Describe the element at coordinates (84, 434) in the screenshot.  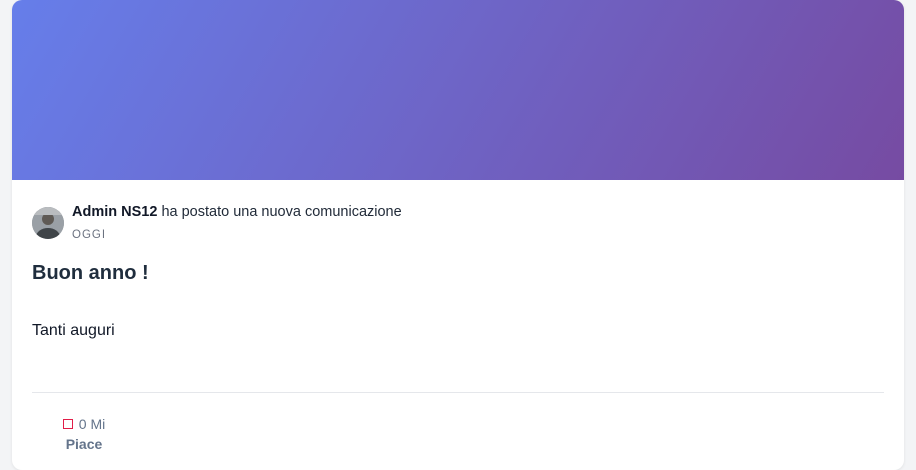
I see `like-button: 0 Mi Piace` at that location.